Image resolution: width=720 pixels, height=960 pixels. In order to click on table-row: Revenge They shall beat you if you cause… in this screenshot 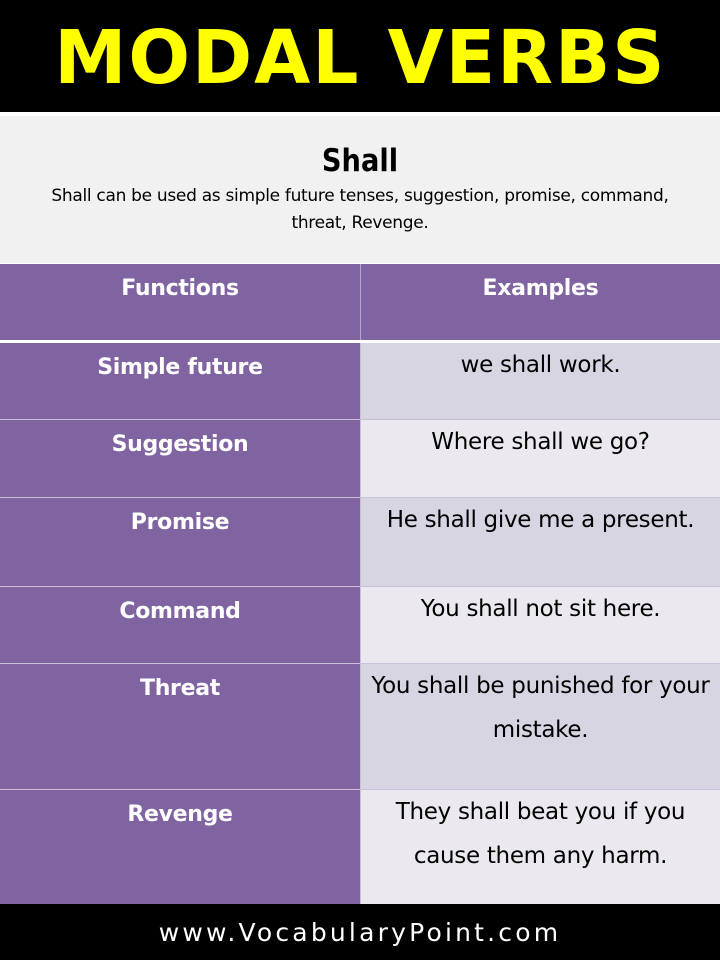, I will do `click(360, 847)`.